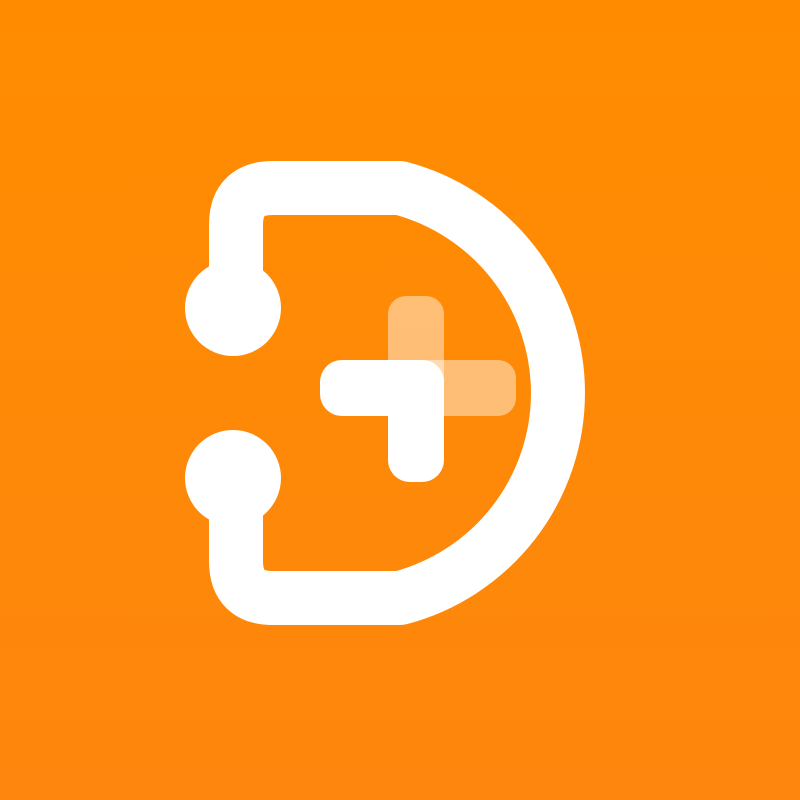 Image resolution: width=800 pixels, height=800 pixels. I want to click on lower-earpiece-dot-icon, so click(233, 478).